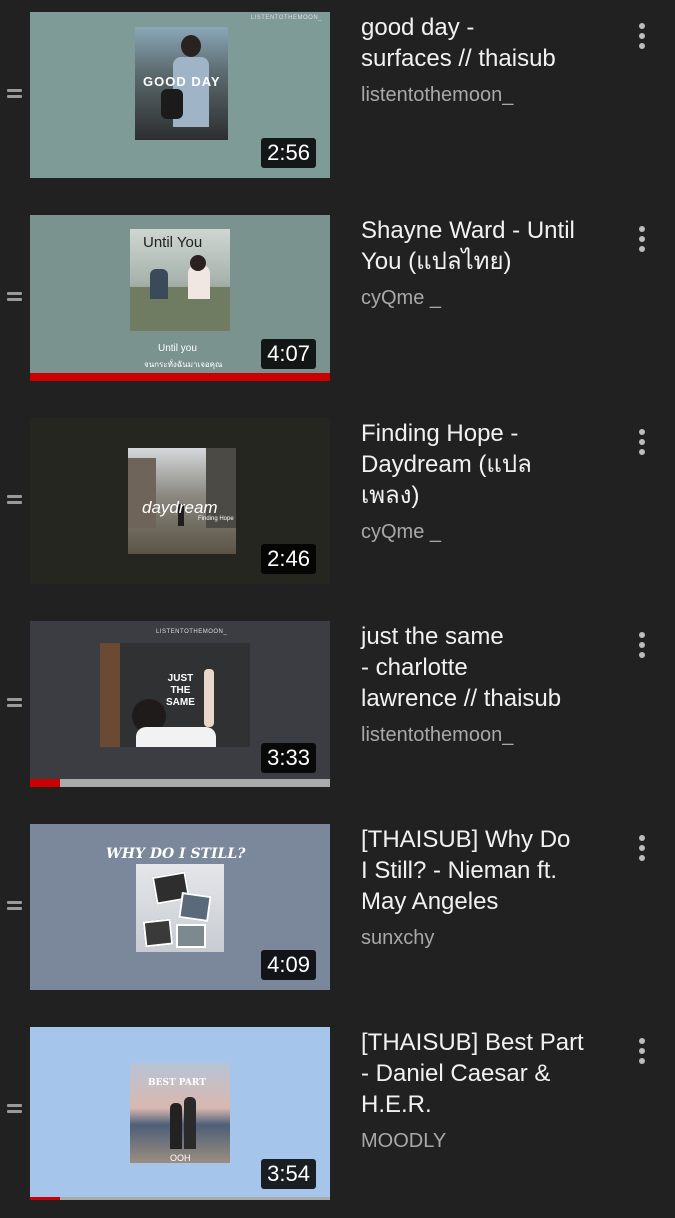 The image size is (675, 1218). What do you see at coordinates (397, 938) in the screenshot?
I see `channel-name: sunxchy` at bounding box center [397, 938].